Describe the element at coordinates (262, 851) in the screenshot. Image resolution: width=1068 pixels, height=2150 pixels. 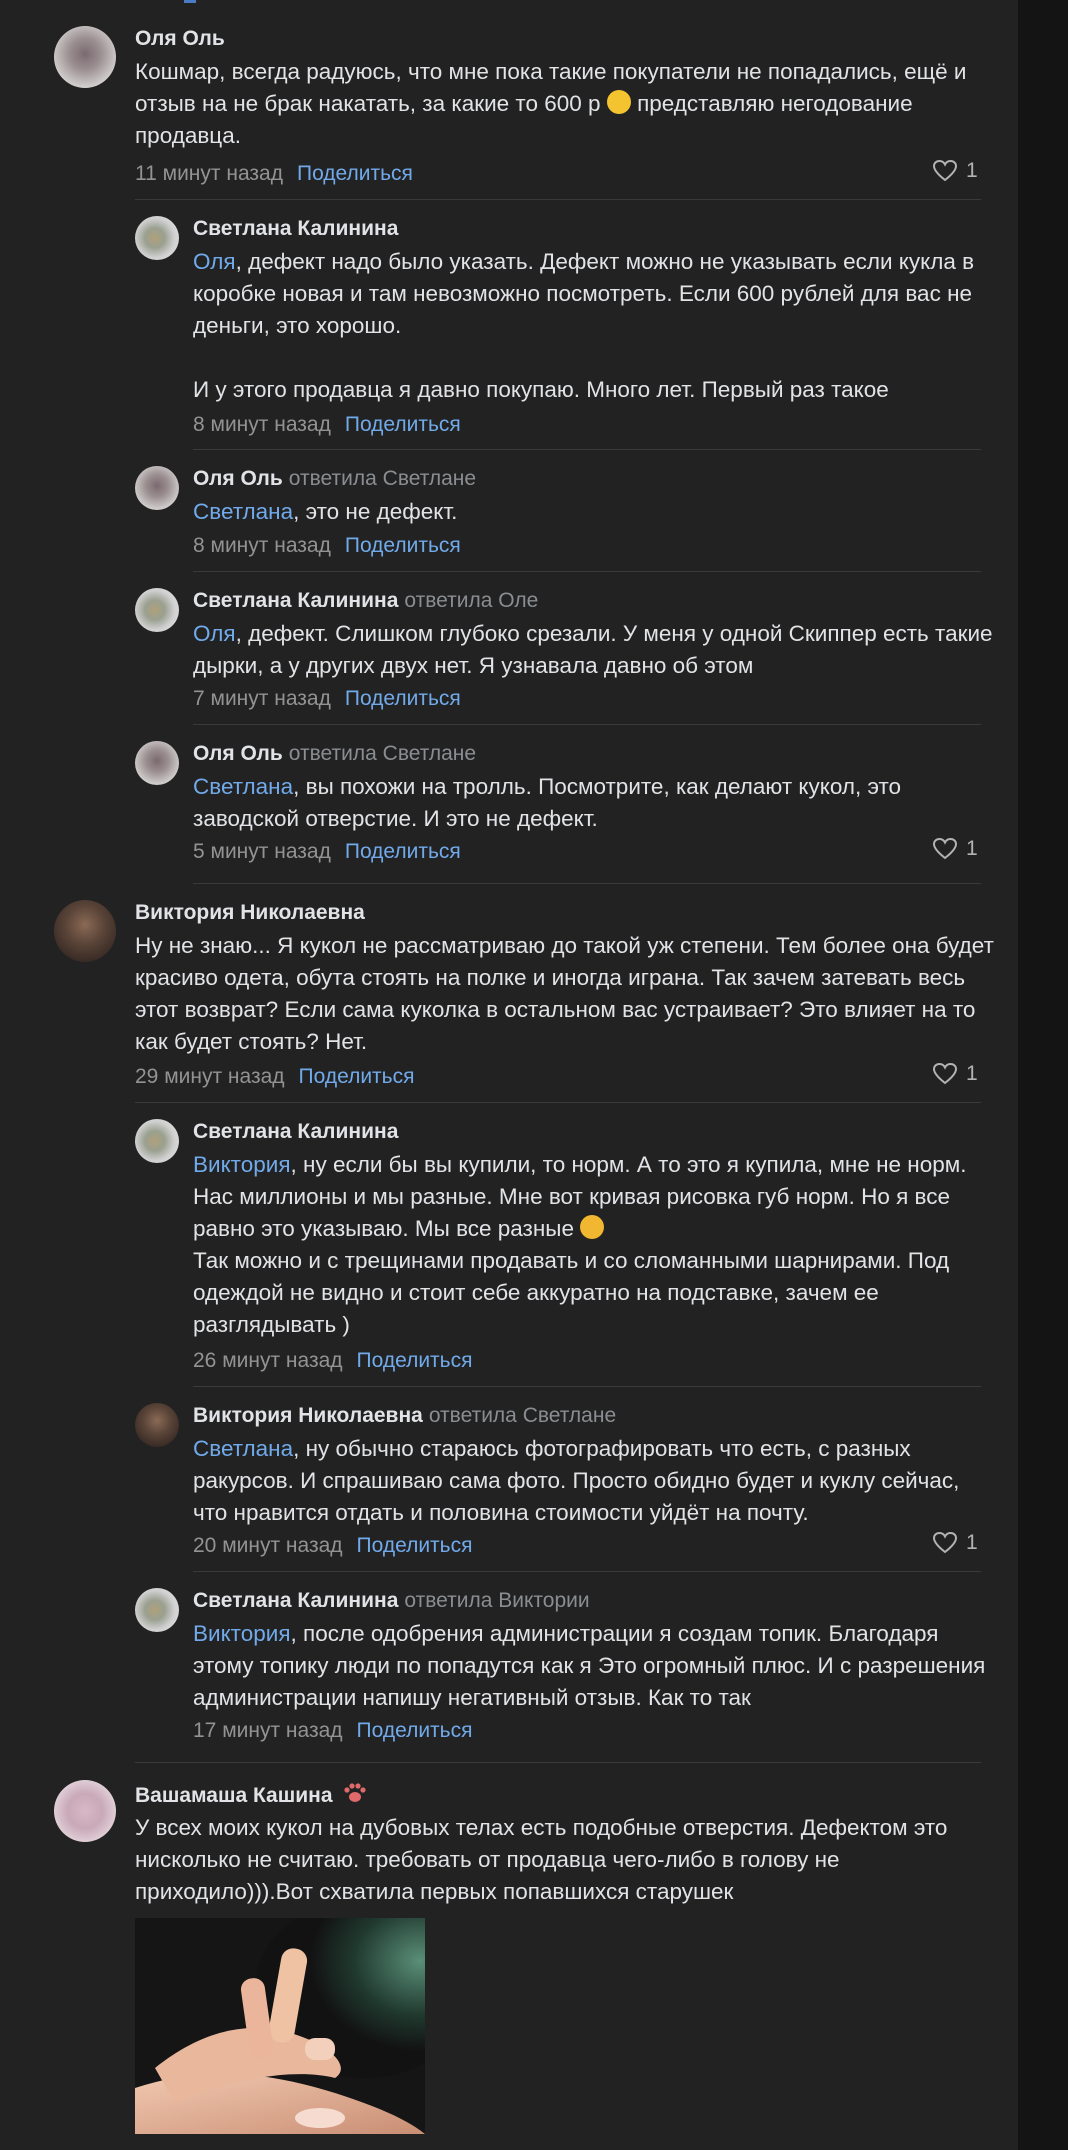
I see `comment-time: 5 минут назад` at that location.